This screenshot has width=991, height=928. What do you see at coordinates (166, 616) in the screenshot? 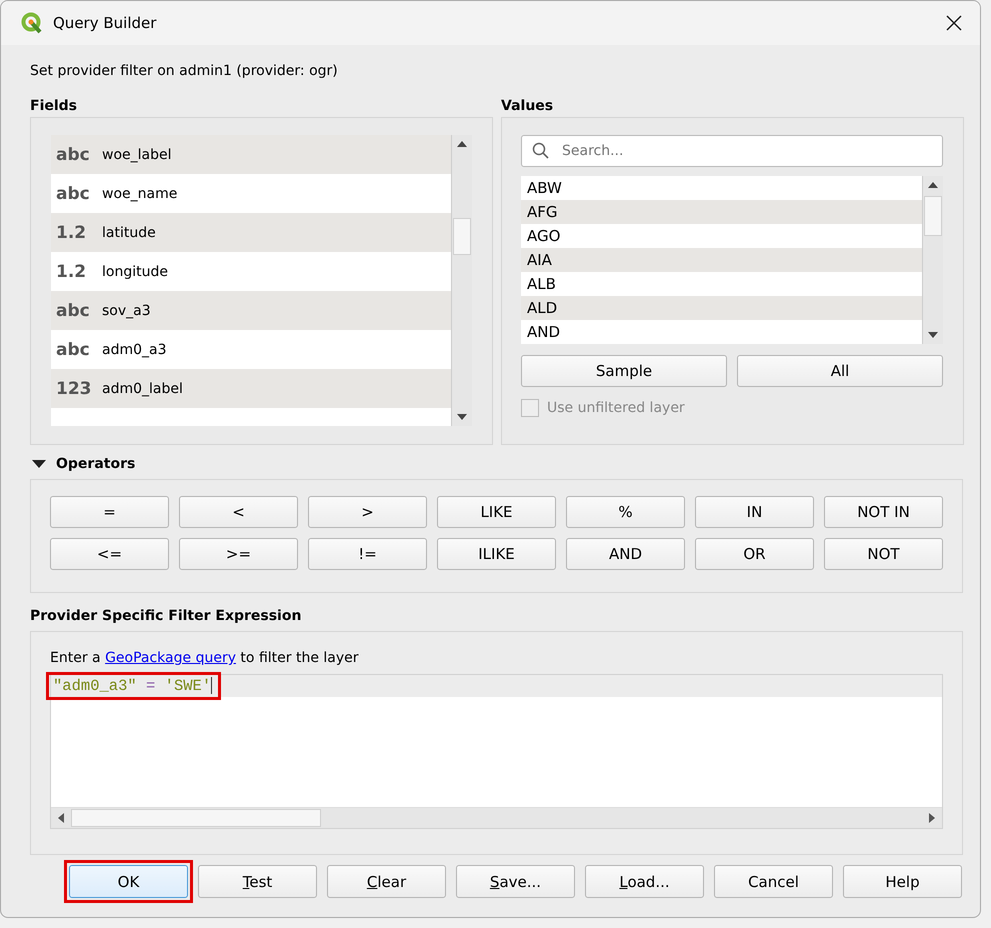
I see `expression-heading: Provider Specific Filter Expression` at bounding box center [166, 616].